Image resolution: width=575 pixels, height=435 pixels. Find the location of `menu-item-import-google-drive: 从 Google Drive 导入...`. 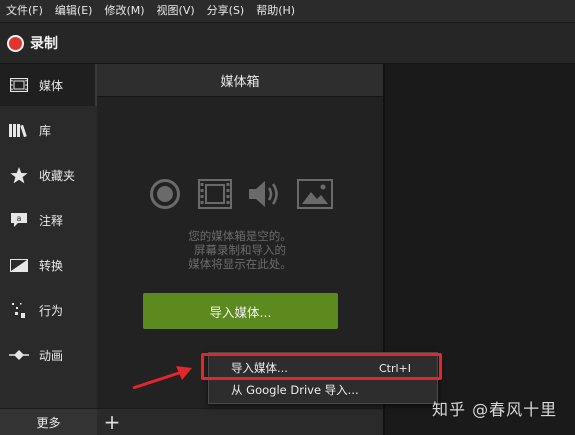

menu-item-import-google-drive: 从 Google Drive 导入... is located at coordinates (323, 390).